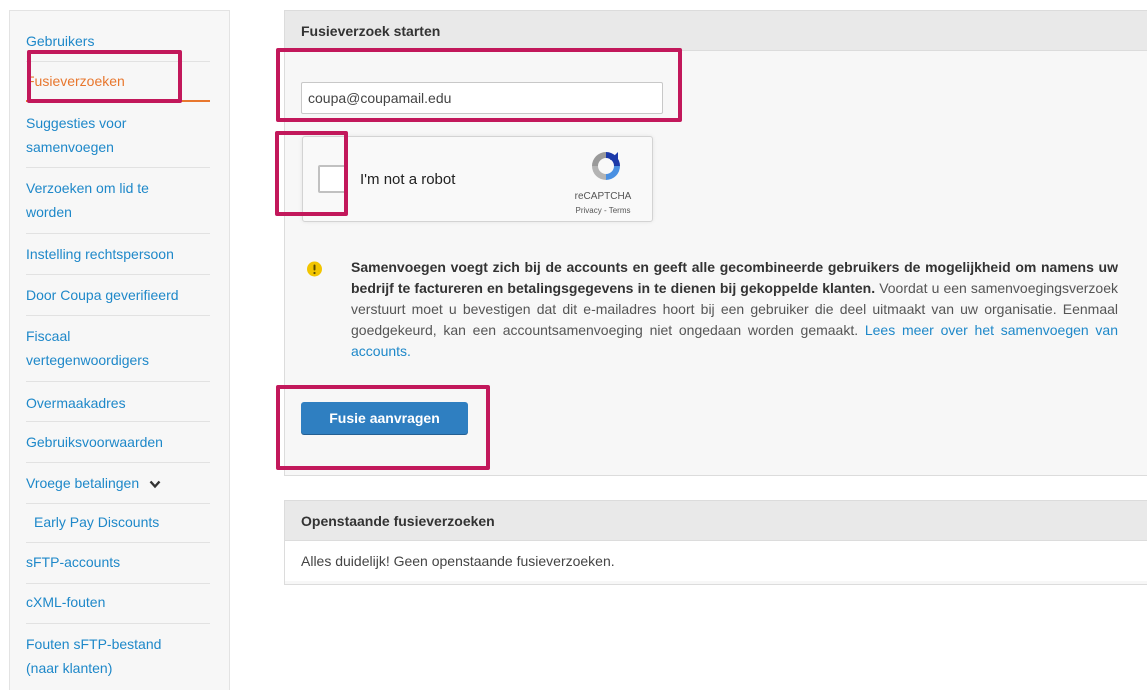  Describe the element at coordinates (116, 348) in the screenshot. I see `sidebar-item-fiscaal-vertegenwoordigers: Fiscaal vertegenwoordigers` at that location.